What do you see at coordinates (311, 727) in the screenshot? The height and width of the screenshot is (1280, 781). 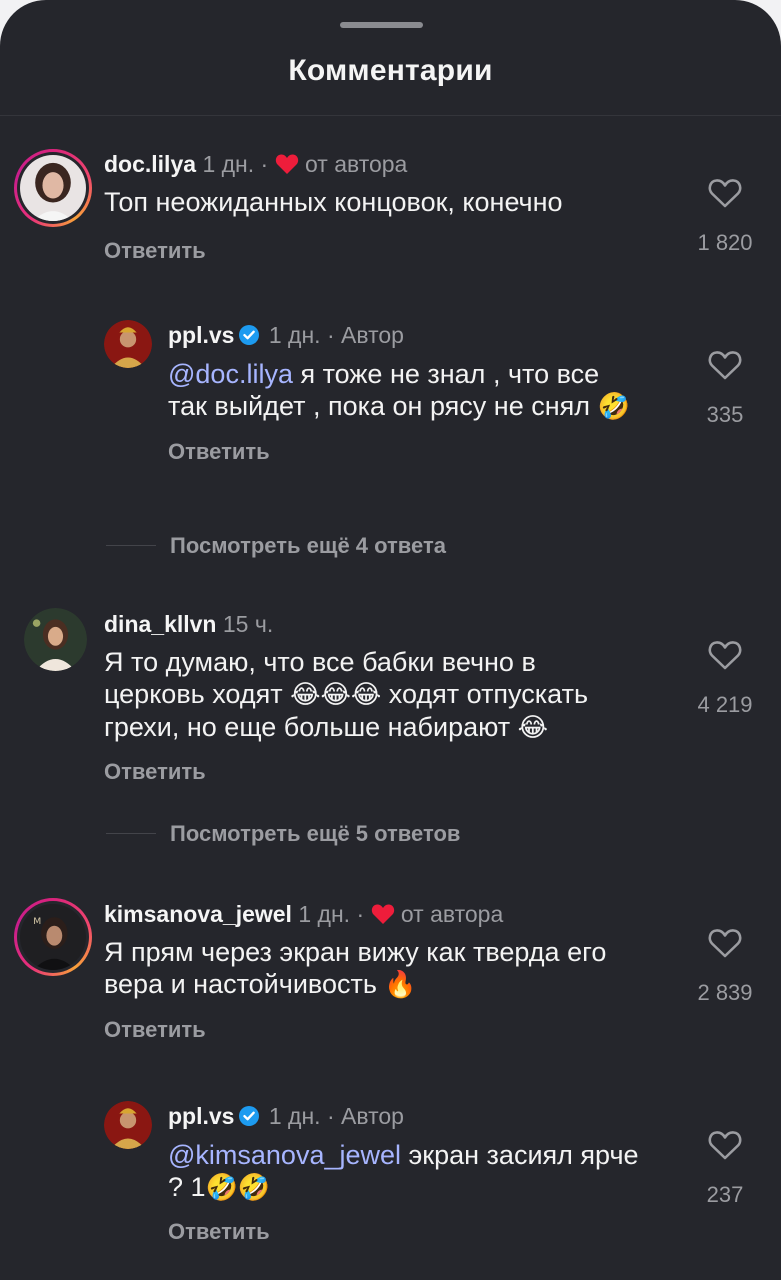 I see `text-part: грехи, но еще больше набирают` at bounding box center [311, 727].